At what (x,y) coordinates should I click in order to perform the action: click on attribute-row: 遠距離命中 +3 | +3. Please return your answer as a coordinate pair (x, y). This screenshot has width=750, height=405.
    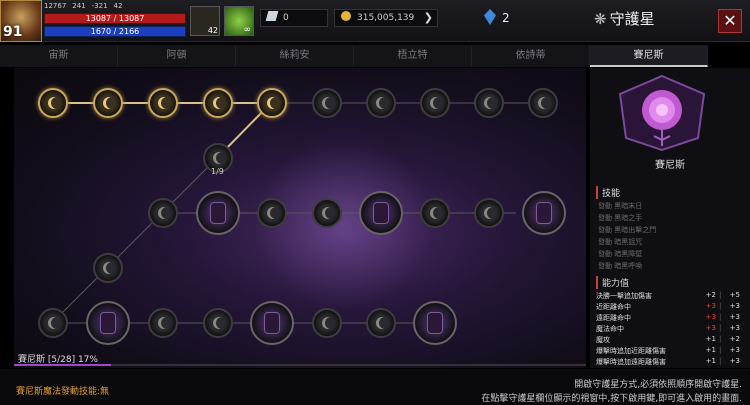
    Looking at the image, I should click on (670, 318).